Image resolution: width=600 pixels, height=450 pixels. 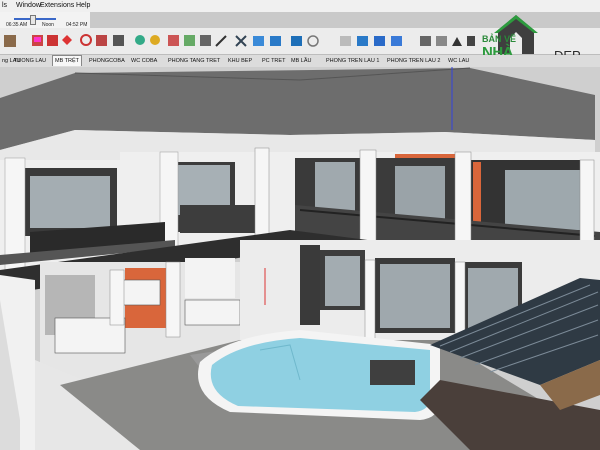 What do you see at coordinates (352, 61) in the screenshot?
I see `tab-phong-tren-lau-1: PHONG TREN LAU 1` at bounding box center [352, 61].